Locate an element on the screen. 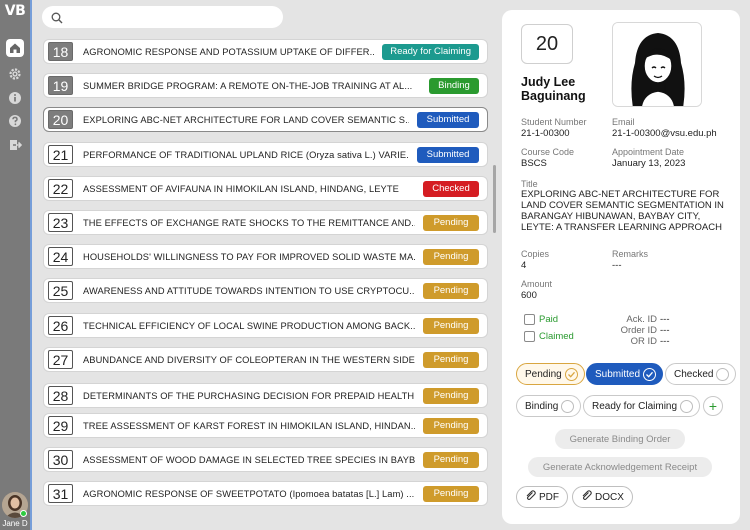 This screenshot has width=750, height=530. course-label: Course Code is located at coordinates (548, 152).